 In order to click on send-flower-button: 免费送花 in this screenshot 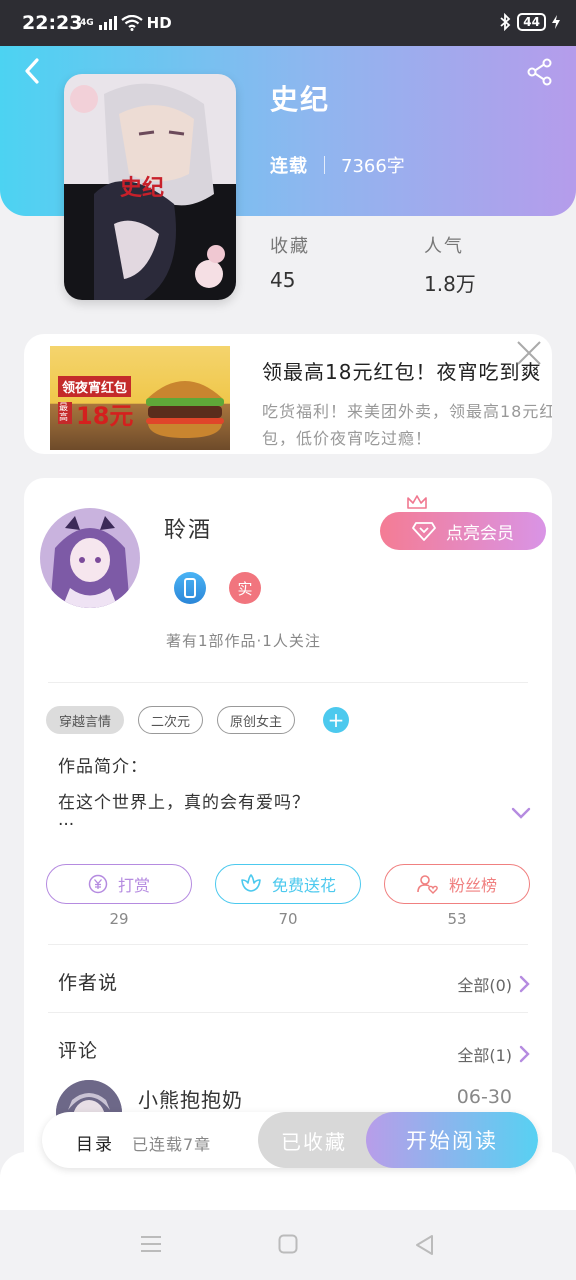, I will do `click(288, 884)`.